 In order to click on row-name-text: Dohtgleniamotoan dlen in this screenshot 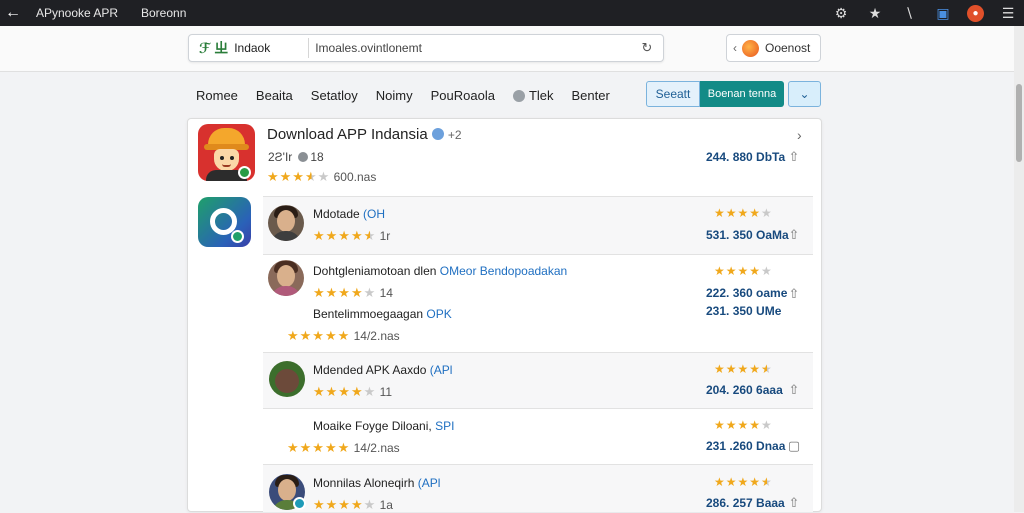, I will do `click(375, 271)`.